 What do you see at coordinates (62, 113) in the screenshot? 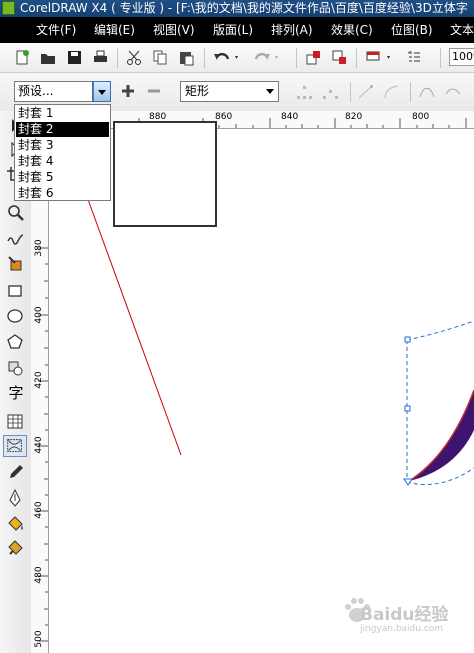
I see `preset-option: 封套 1` at bounding box center [62, 113].